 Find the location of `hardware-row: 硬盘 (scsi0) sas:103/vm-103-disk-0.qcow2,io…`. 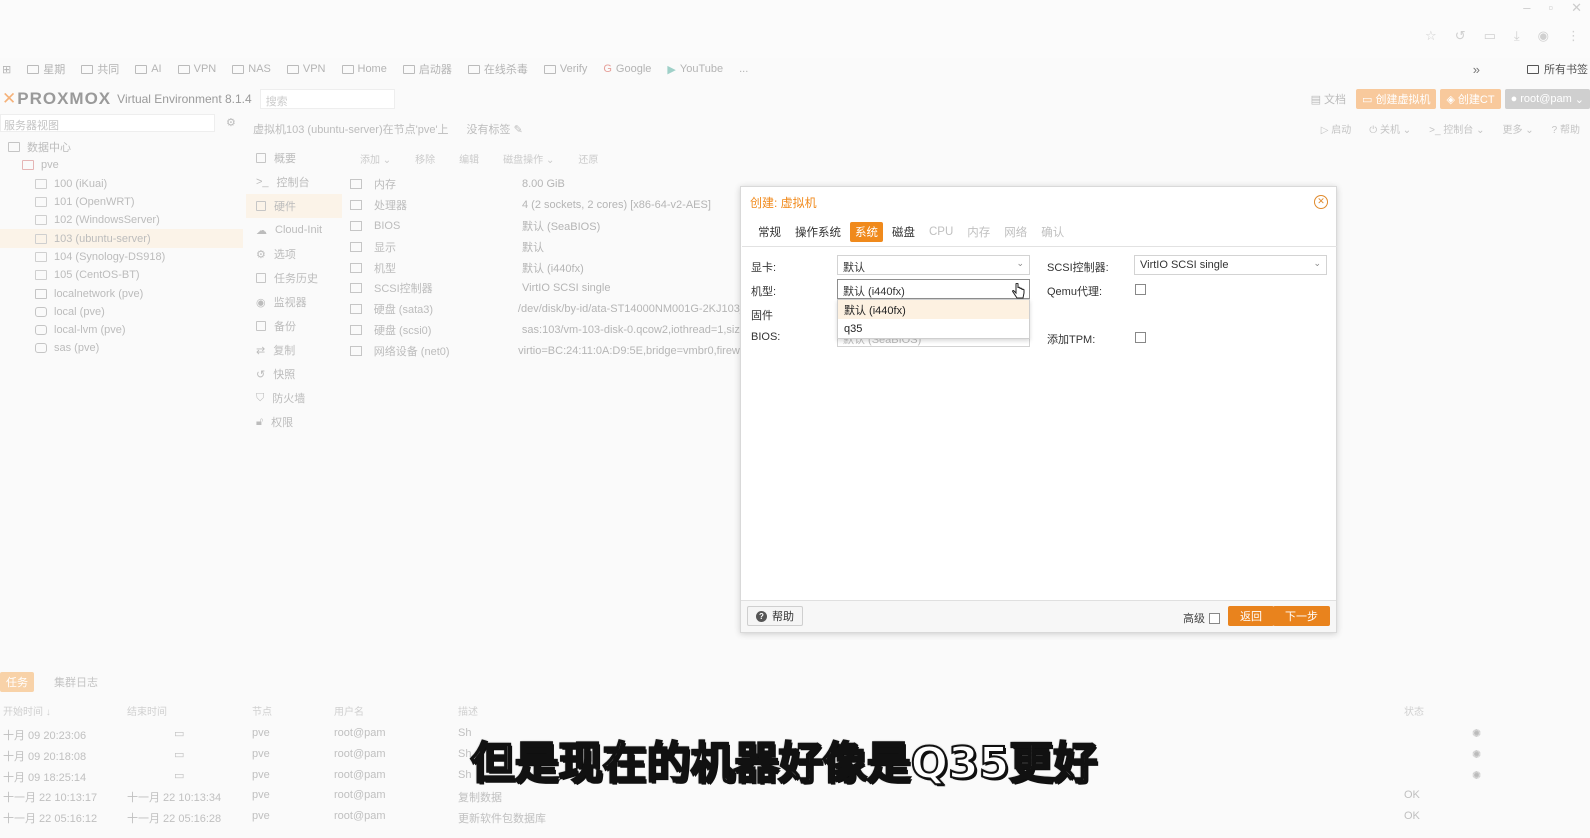

hardware-row: 硬盘 (scsi0) sas:103/vm-103-disk-0.qcow2,io… is located at coordinates (546, 330).